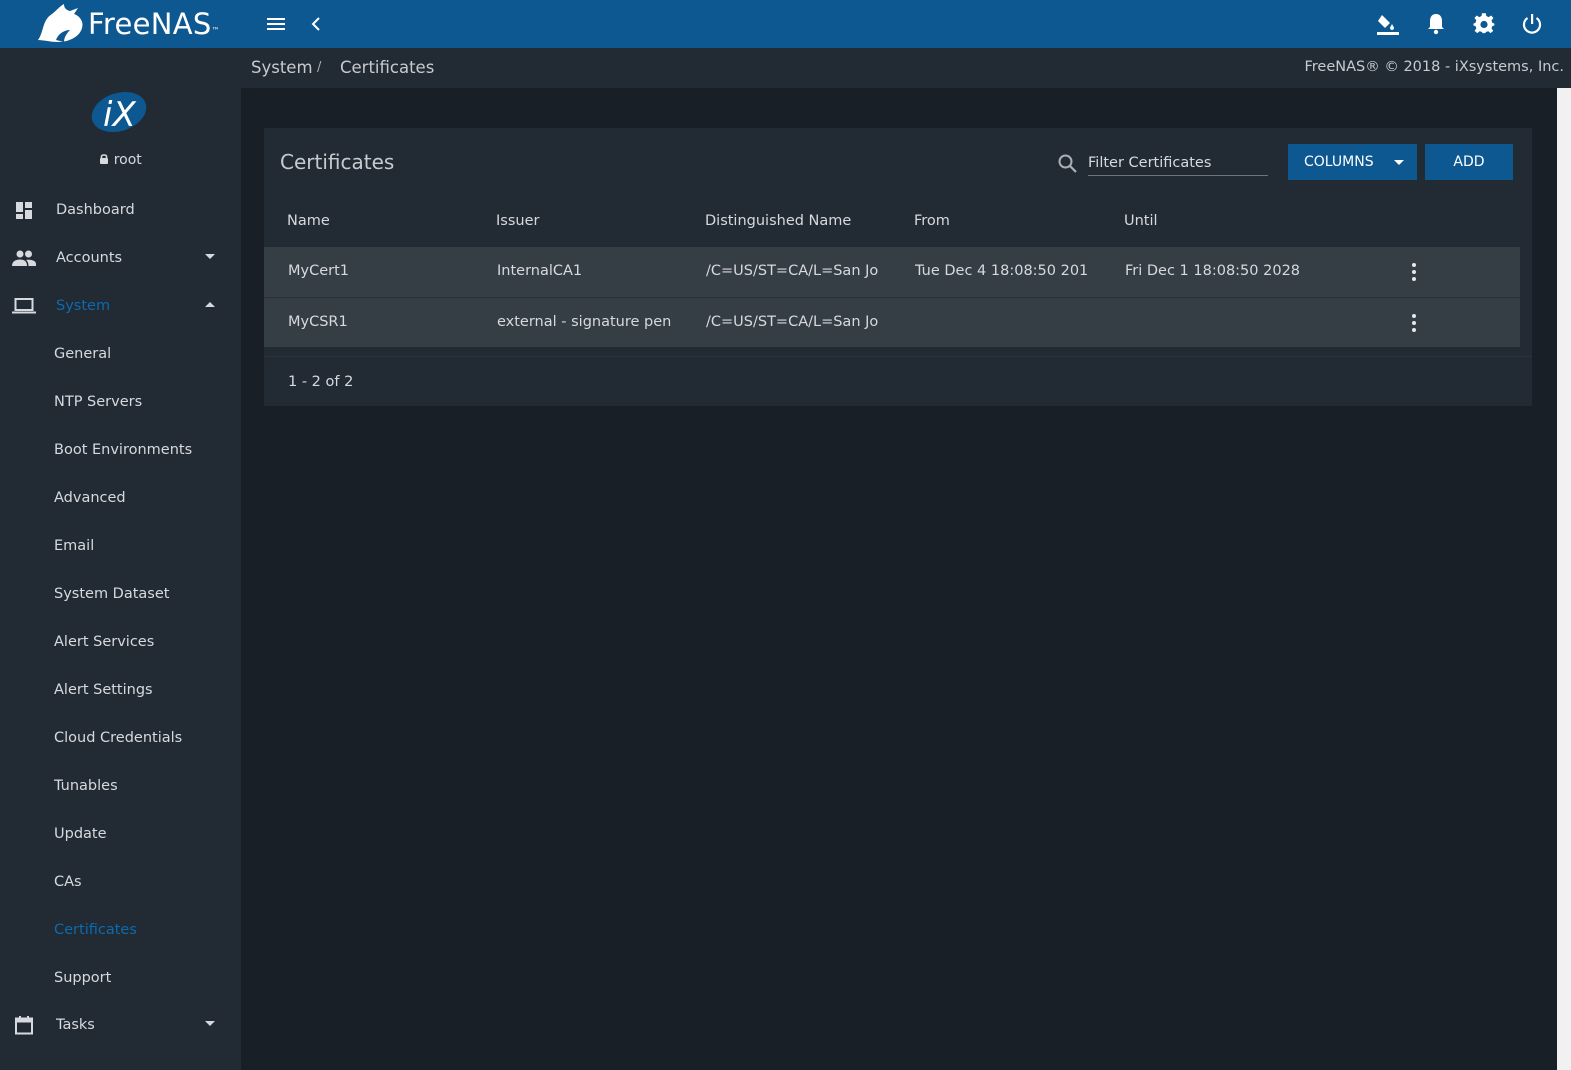 Image resolution: width=1571 pixels, height=1070 pixels. I want to click on brand-name: FreeNAS, so click(150, 24).